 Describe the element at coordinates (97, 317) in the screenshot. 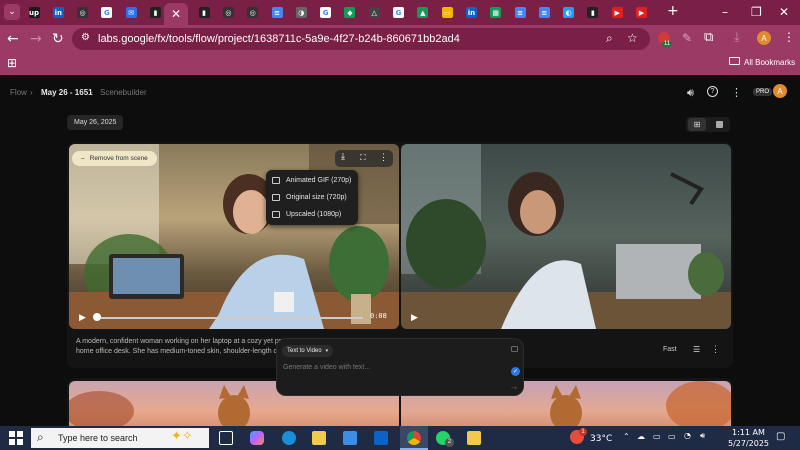

I see `video-progress-handle` at that location.